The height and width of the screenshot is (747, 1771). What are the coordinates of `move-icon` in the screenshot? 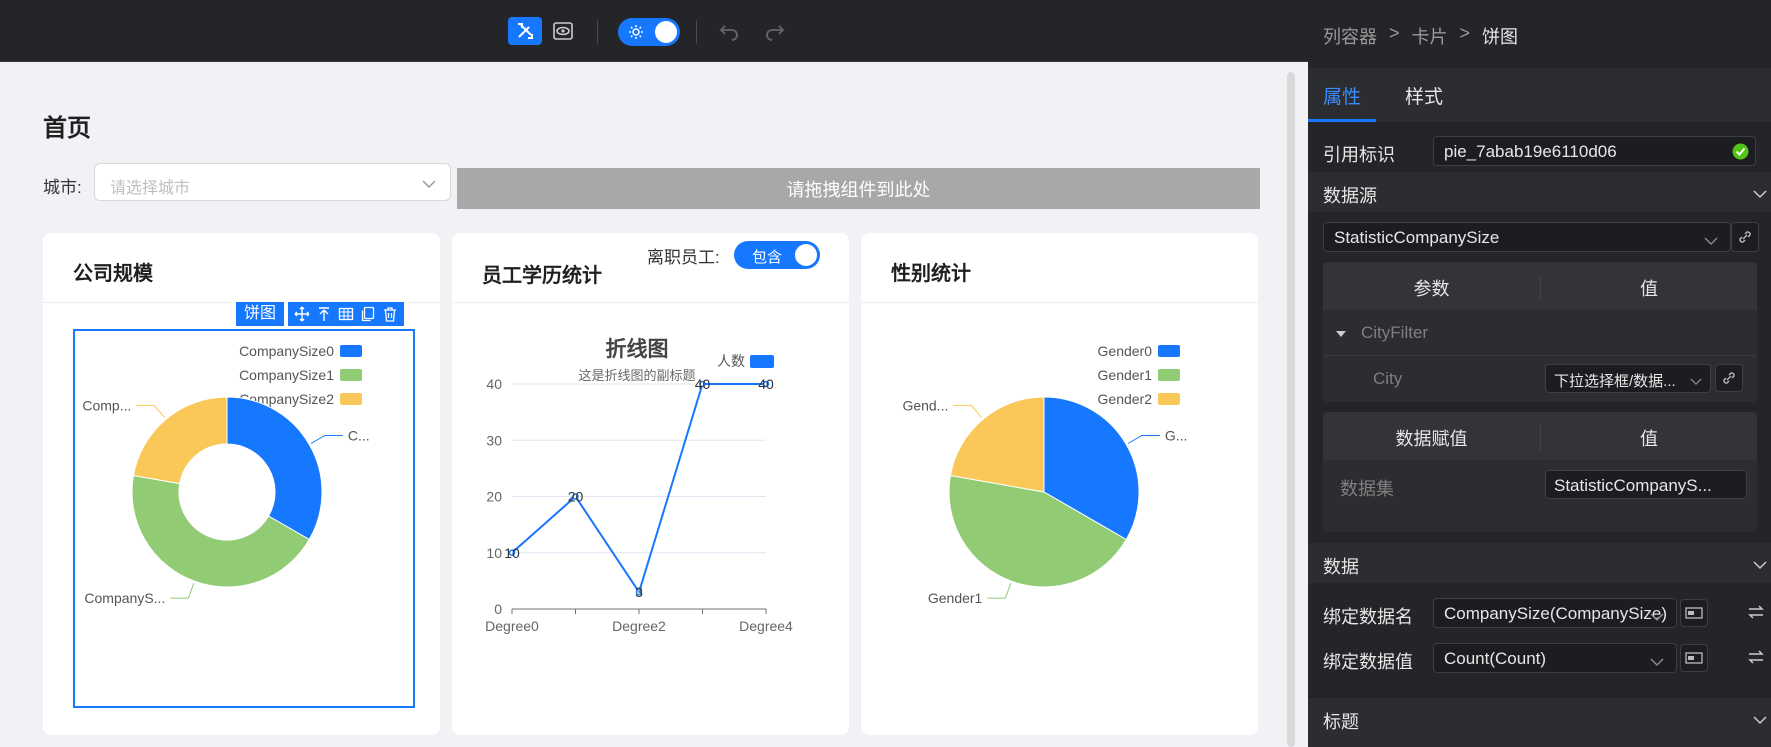 It's located at (302, 314).